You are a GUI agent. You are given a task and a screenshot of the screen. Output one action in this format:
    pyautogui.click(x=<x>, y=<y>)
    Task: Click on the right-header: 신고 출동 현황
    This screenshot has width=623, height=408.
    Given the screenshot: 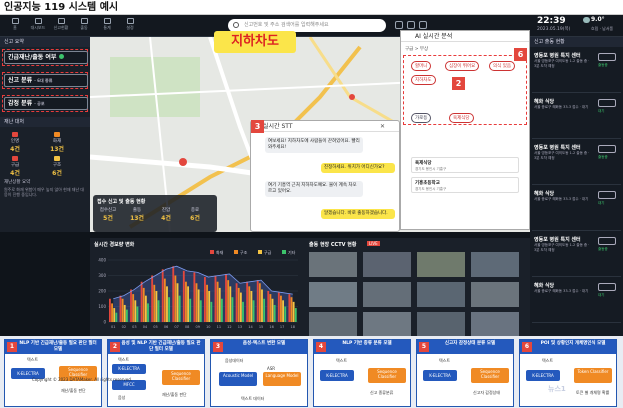 What is the action you would take?
    pyautogui.click(x=576, y=42)
    